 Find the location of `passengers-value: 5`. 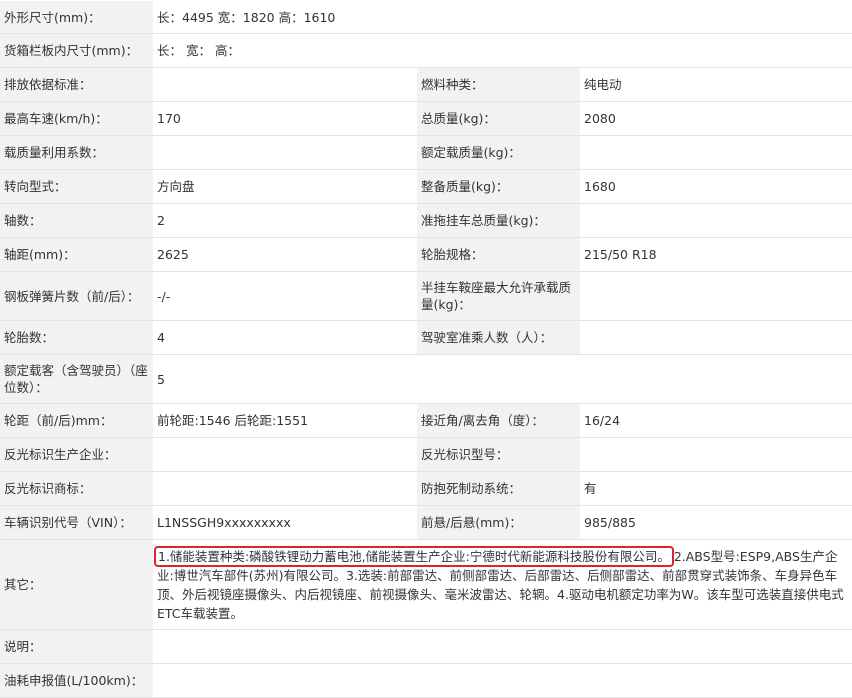

passengers-value: 5 is located at coordinates (502, 379).